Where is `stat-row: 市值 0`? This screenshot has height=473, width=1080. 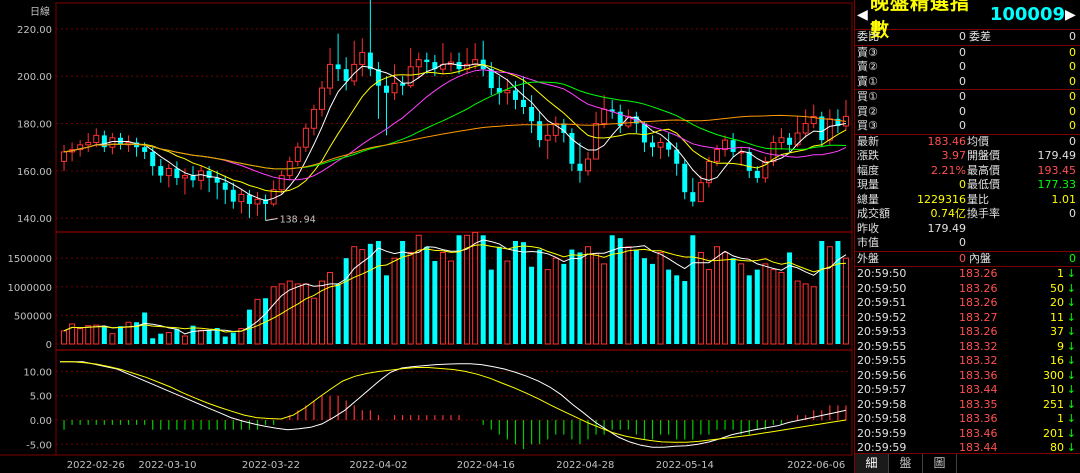
stat-row: 市值 0 is located at coordinates (967, 243).